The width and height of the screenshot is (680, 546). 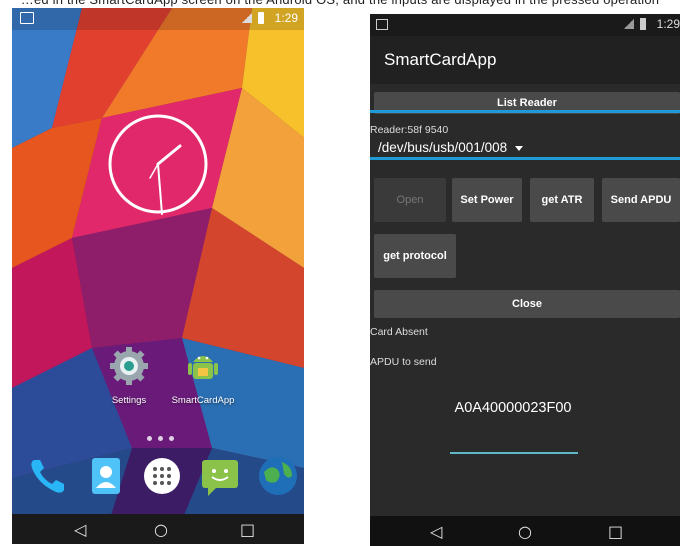 What do you see at coordinates (519, 148) in the screenshot?
I see `dropdown-arrow-icon` at bounding box center [519, 148].